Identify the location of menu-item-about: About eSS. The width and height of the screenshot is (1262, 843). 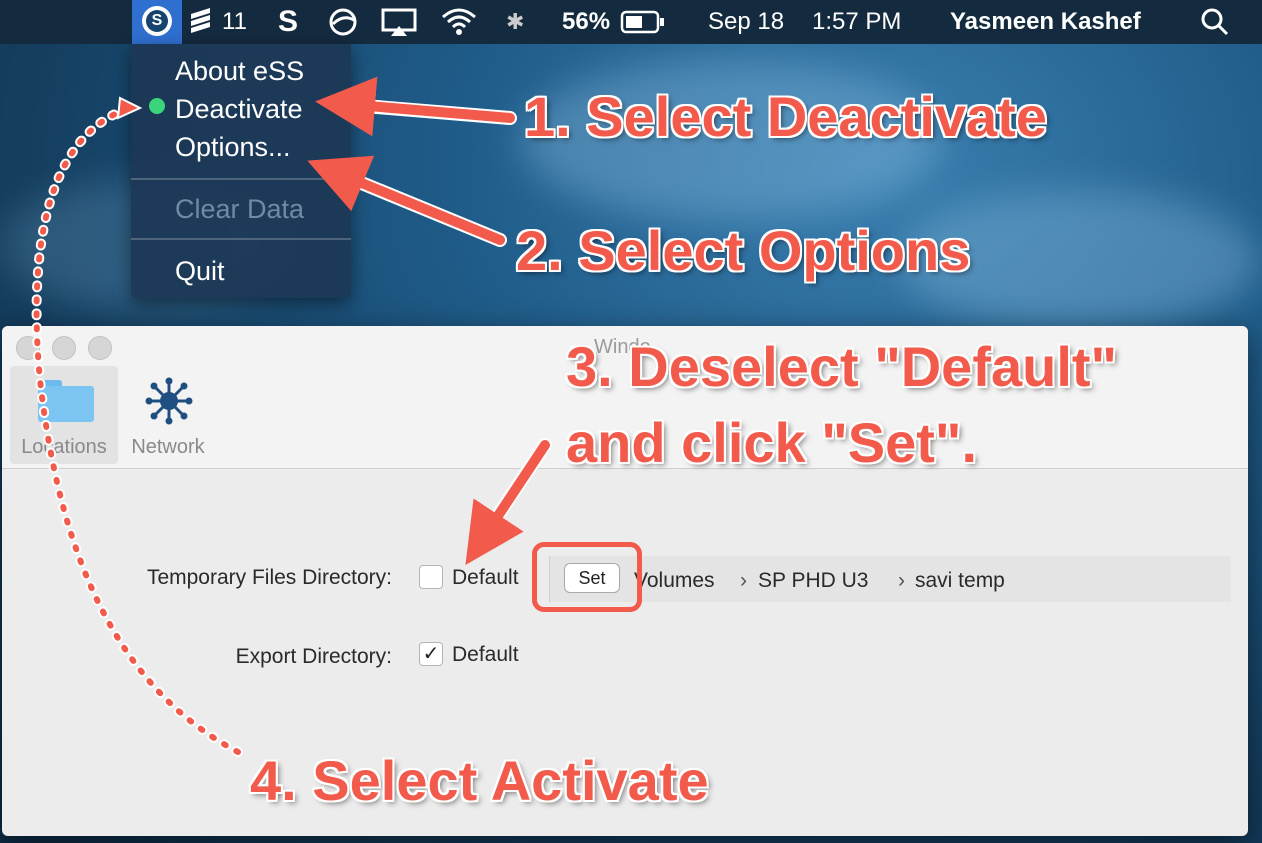
(239, 71).